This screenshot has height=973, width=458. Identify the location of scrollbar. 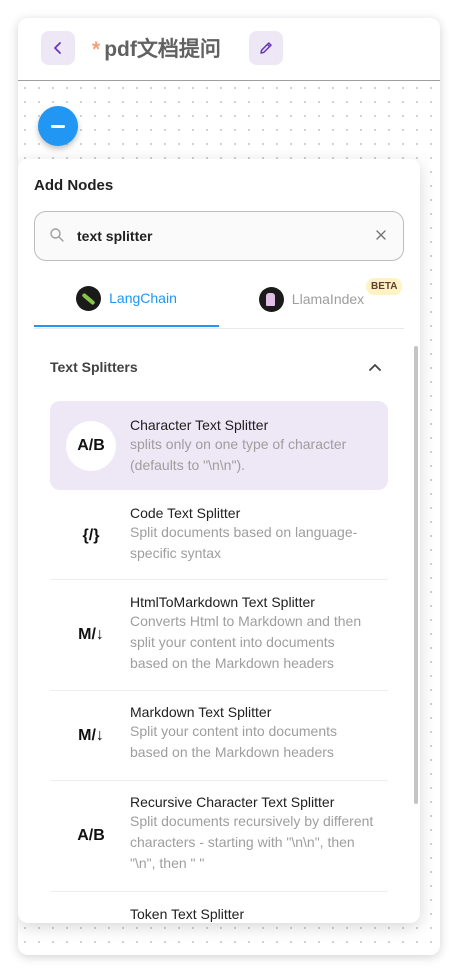
(416, 575).